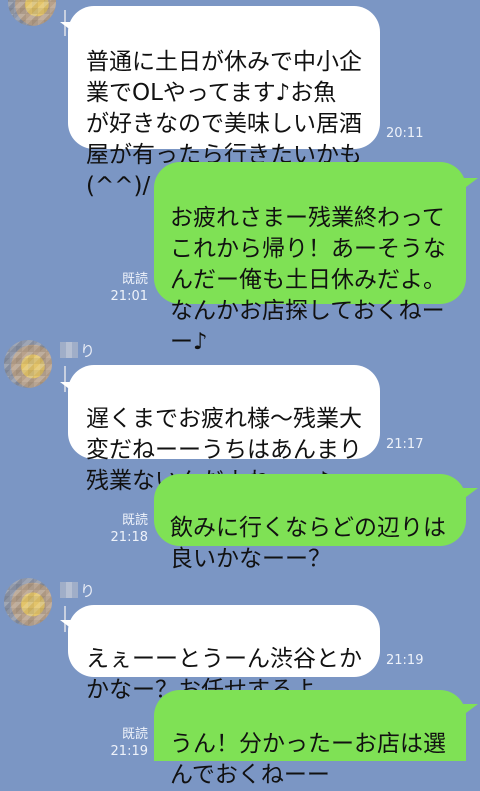  What do you see at coordinates (224, 654) in the screenshot?
I see `message-bubble-incoming: えぇーーとうーん渋谷とか かなー？お任せするよ` at bounding box center [224, 654].